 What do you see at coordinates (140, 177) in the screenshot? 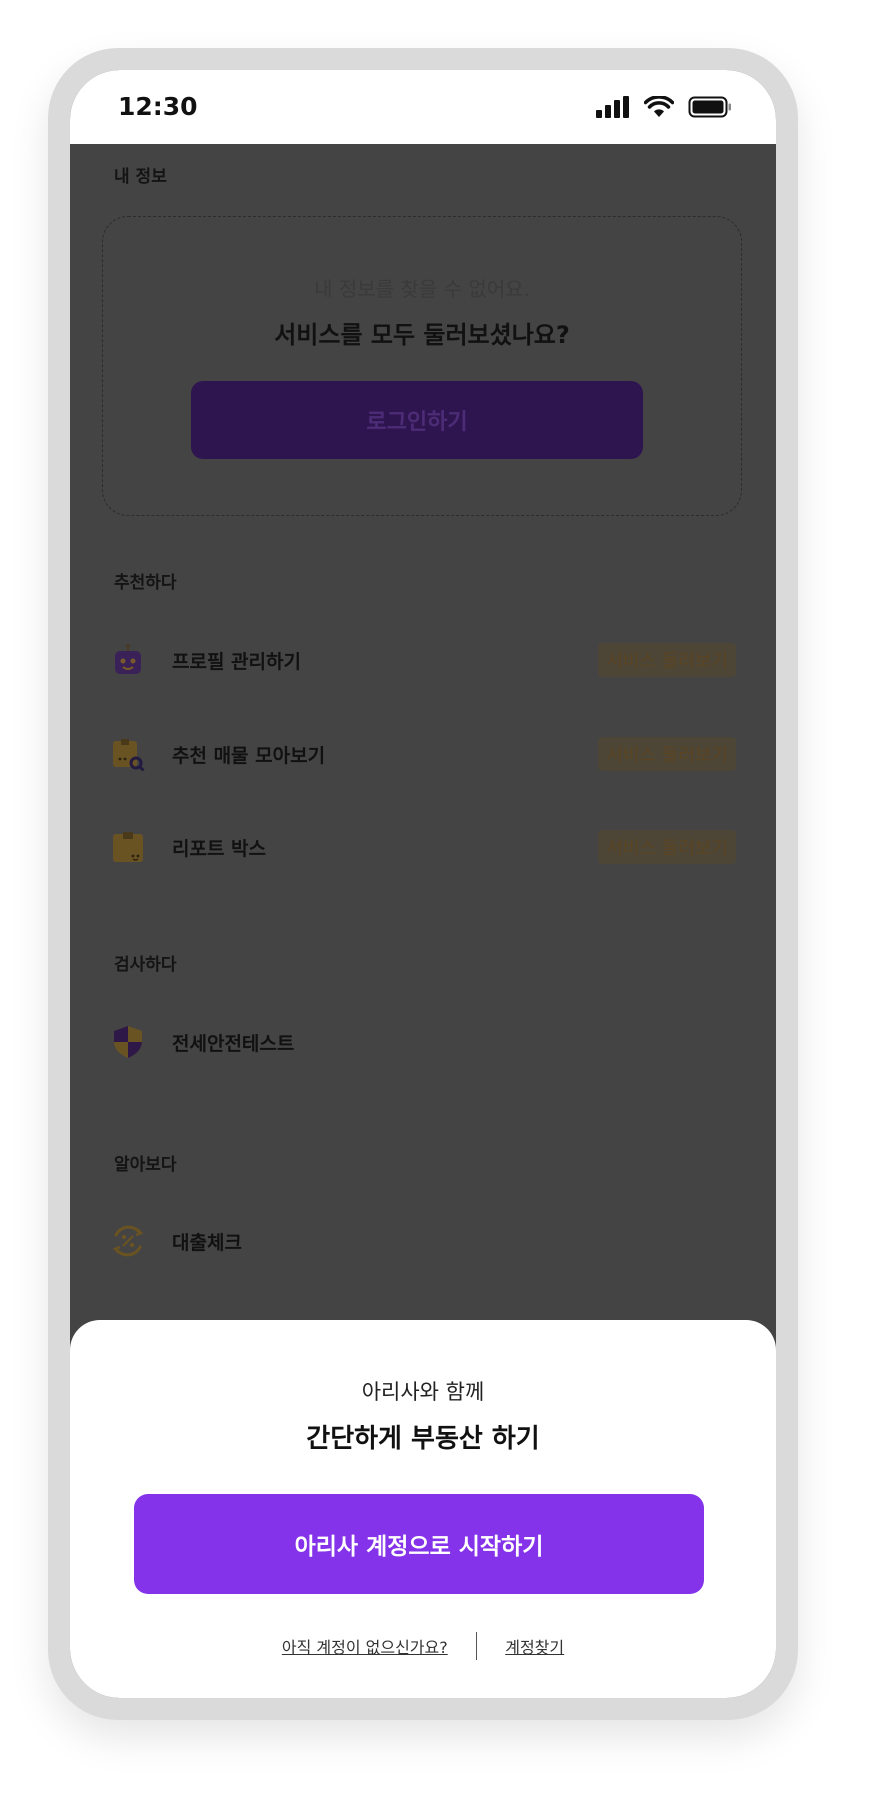
I see `section-title-my-info: 내 정보` at bounding box center [140, 177].